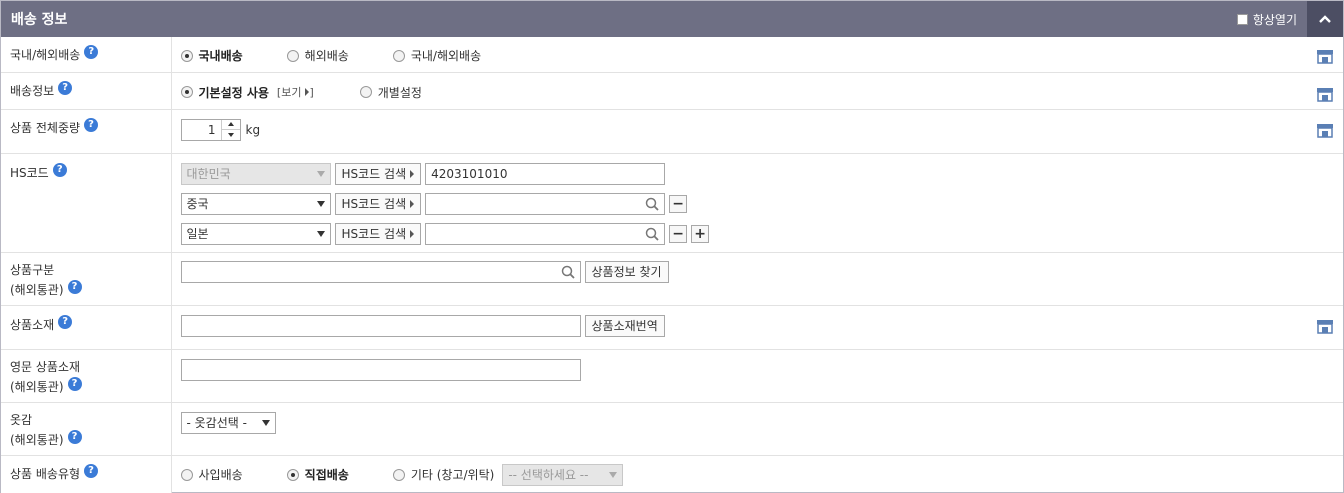 The image size is (1344, 493). What do you see at coordinates (228, 422) in the screenshot?
I see `fabric-select: - 옷감선택 -` at bounding box center [228, 422].